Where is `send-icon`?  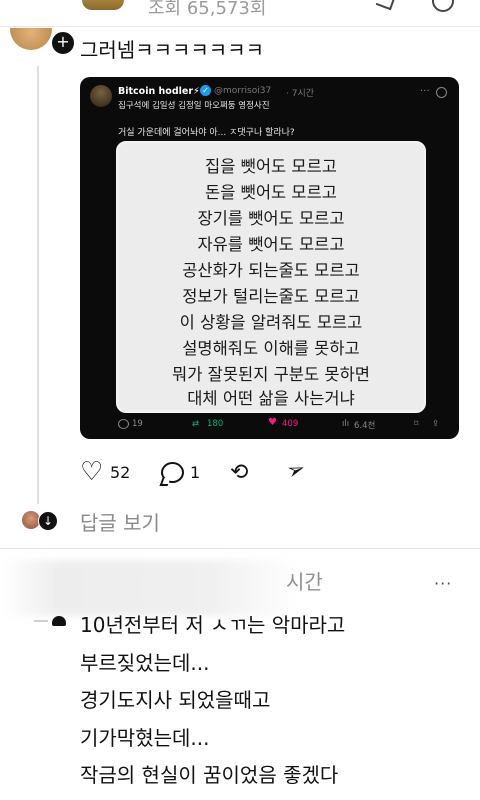
send-icon is located at coordinates (386, 5).